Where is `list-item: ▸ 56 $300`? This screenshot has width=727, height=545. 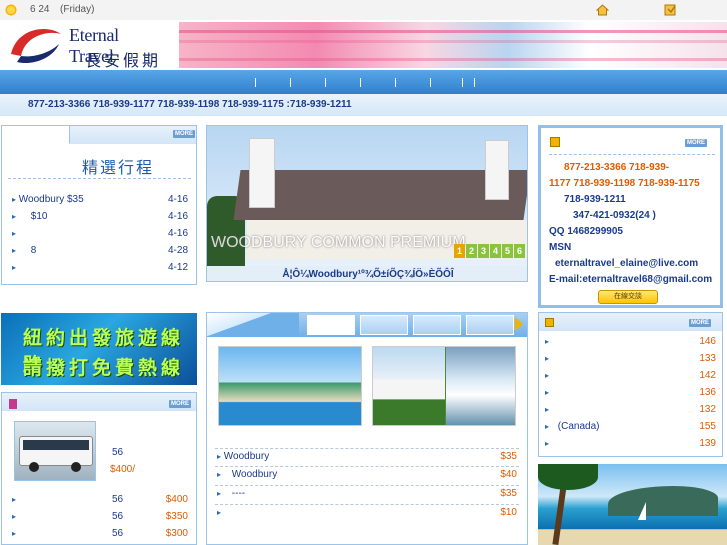
list-item: ▸ 56 $300 is located at coordinates (100, 535).